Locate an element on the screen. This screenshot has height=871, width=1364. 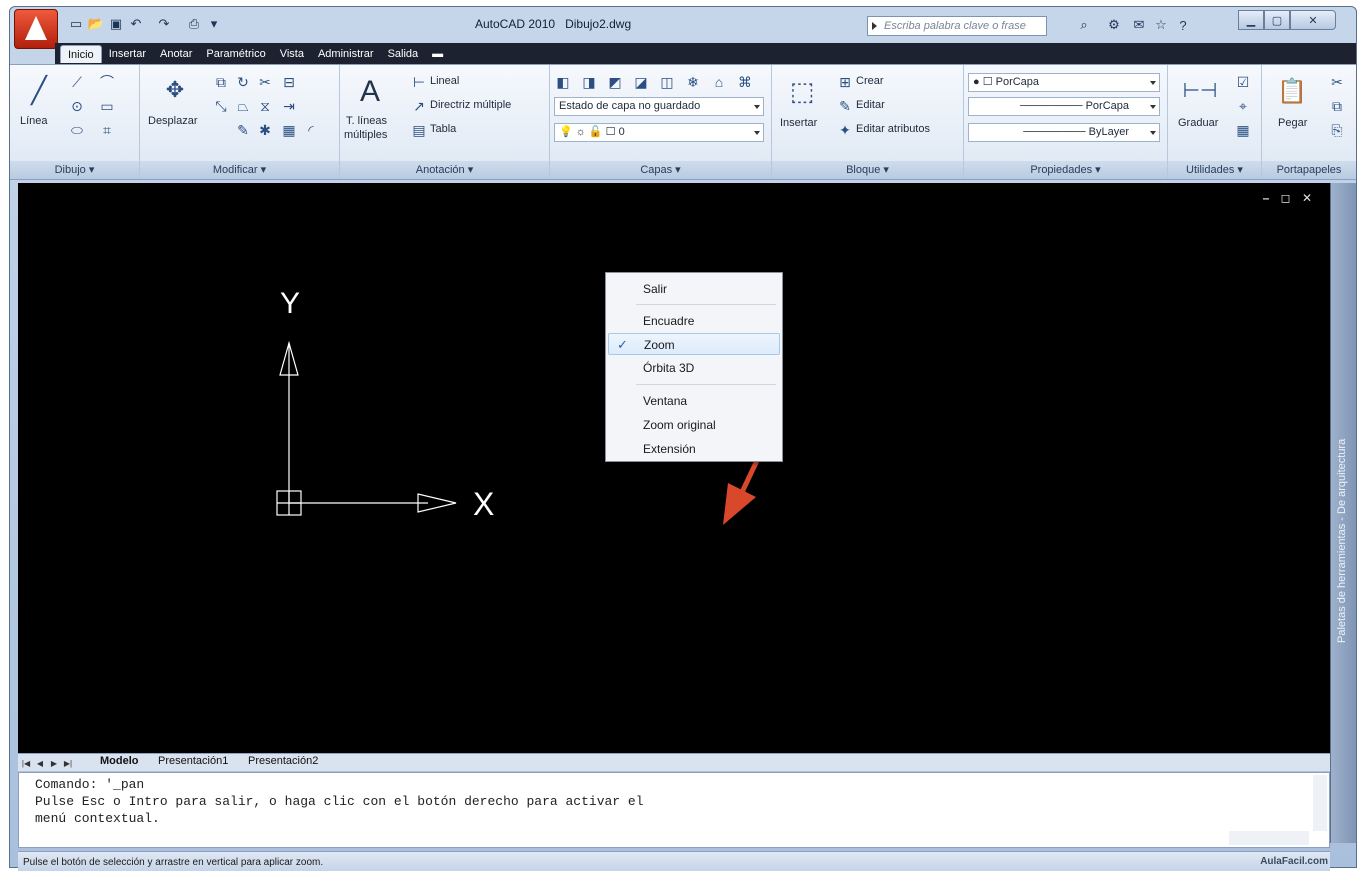
create-block-icon: ⊞ is located at coordinates (845, 82).